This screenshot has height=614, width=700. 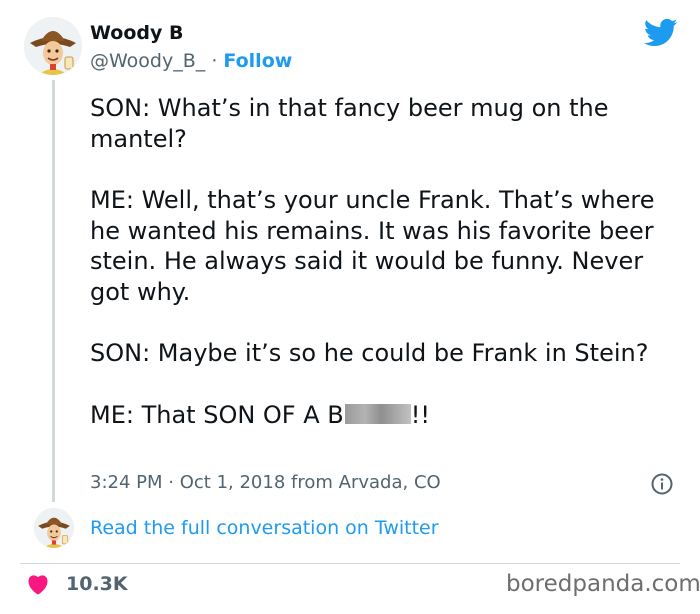 I want to click on watermark: boredpanda.com, so click(x=603, y=584).